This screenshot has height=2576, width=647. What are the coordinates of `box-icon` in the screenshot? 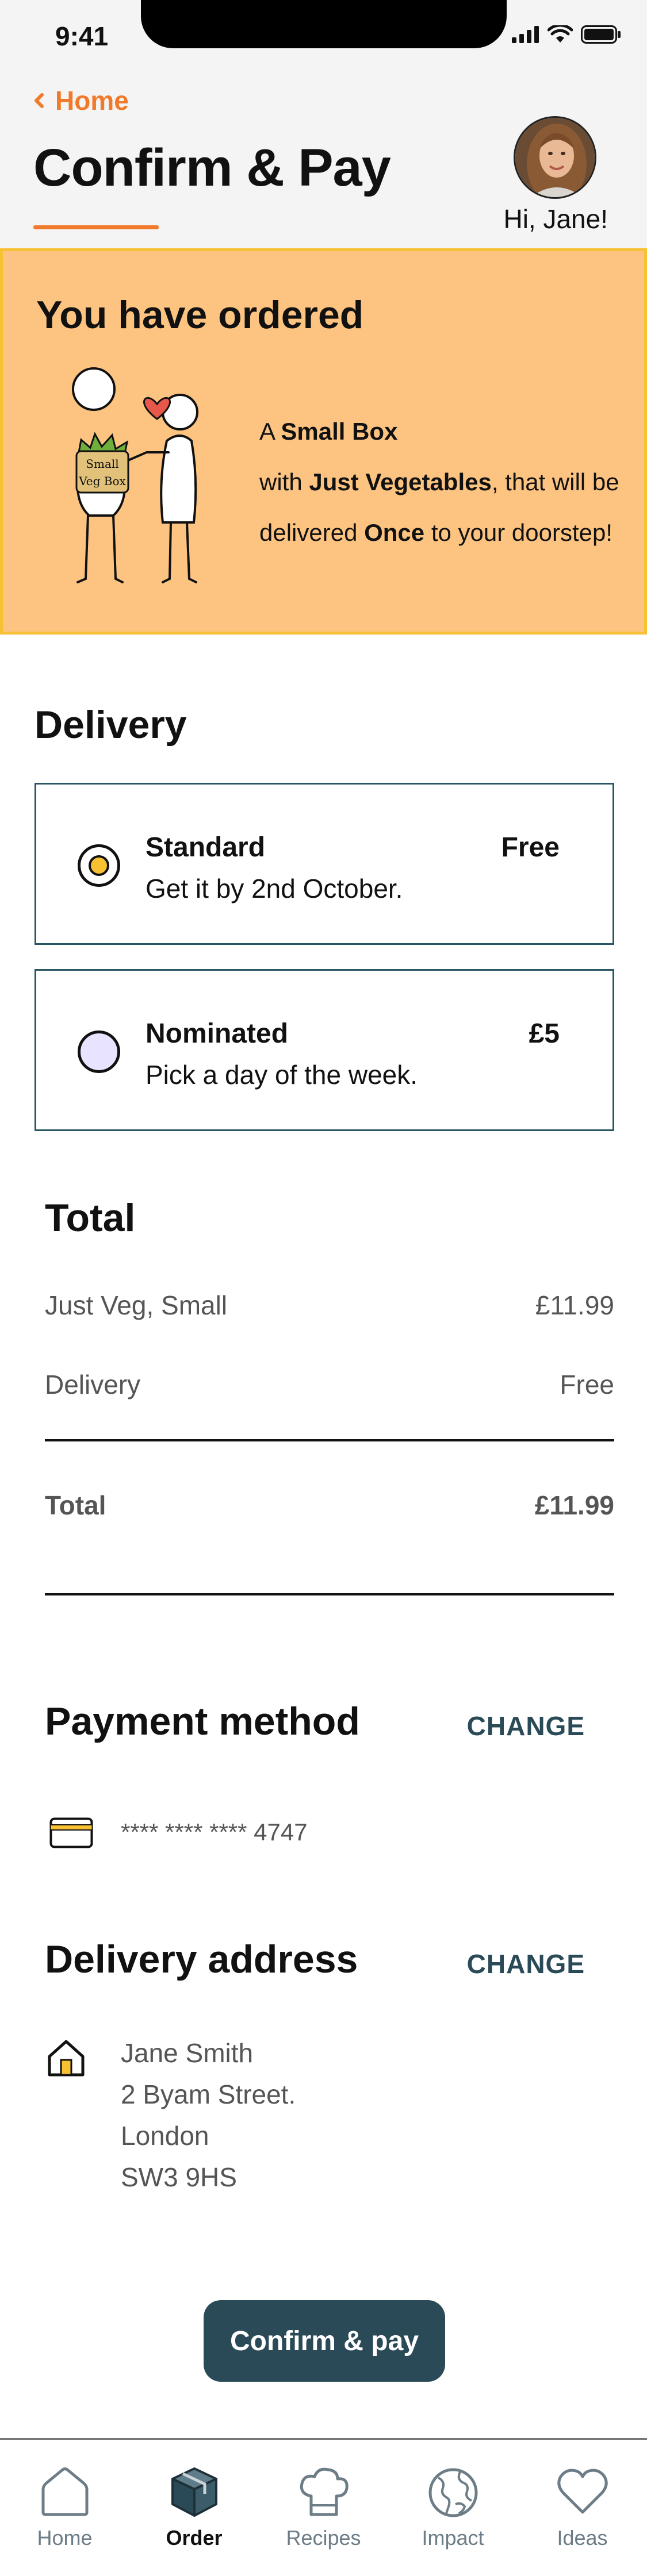 It's located at (194, 2492).